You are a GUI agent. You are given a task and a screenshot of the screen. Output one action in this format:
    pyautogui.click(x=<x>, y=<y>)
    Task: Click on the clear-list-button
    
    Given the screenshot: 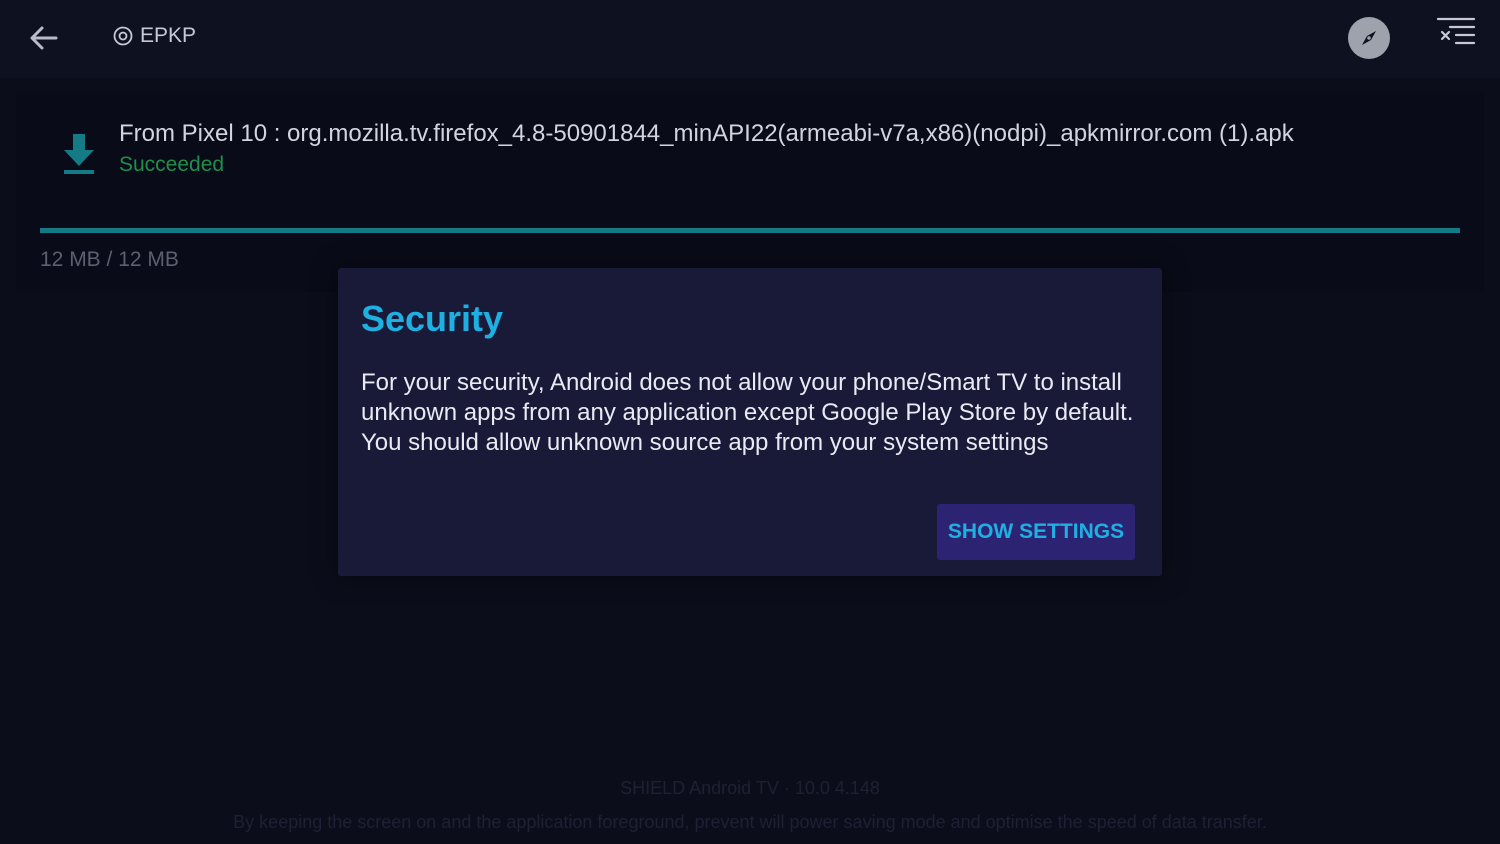 What is the action you would take?
    pyautogui.click(x=1457, y=34)
    